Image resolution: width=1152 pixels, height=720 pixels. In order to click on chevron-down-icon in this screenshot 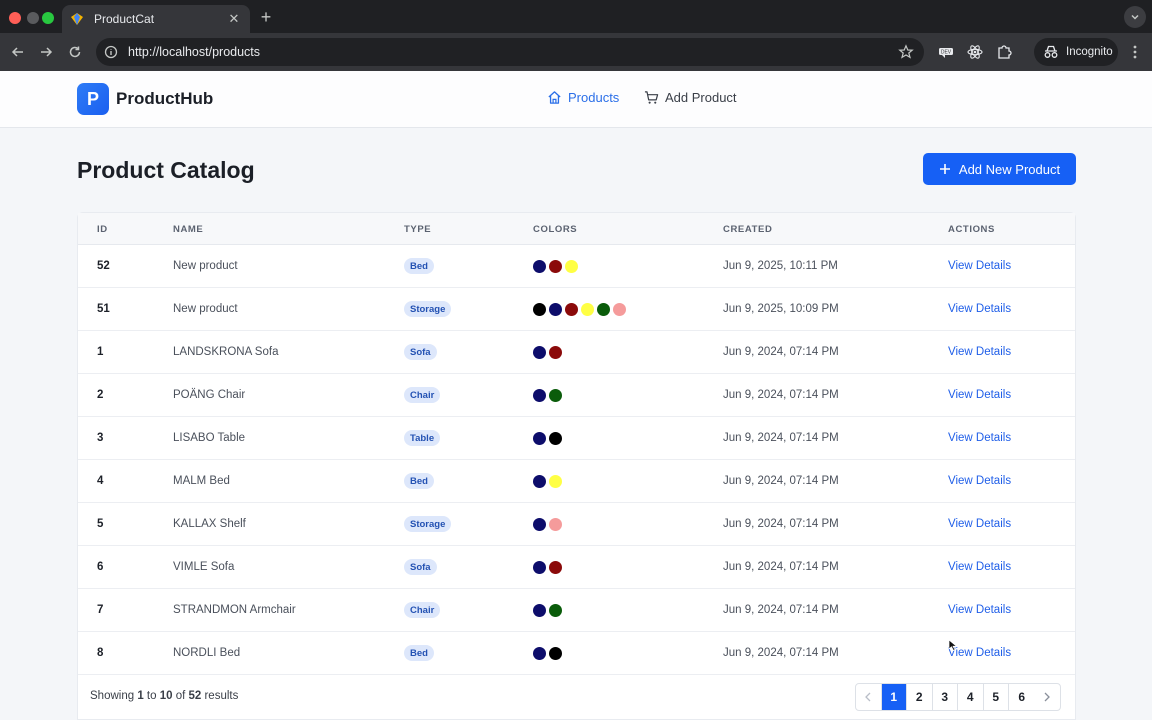, I will do `click(1135, 17)`.